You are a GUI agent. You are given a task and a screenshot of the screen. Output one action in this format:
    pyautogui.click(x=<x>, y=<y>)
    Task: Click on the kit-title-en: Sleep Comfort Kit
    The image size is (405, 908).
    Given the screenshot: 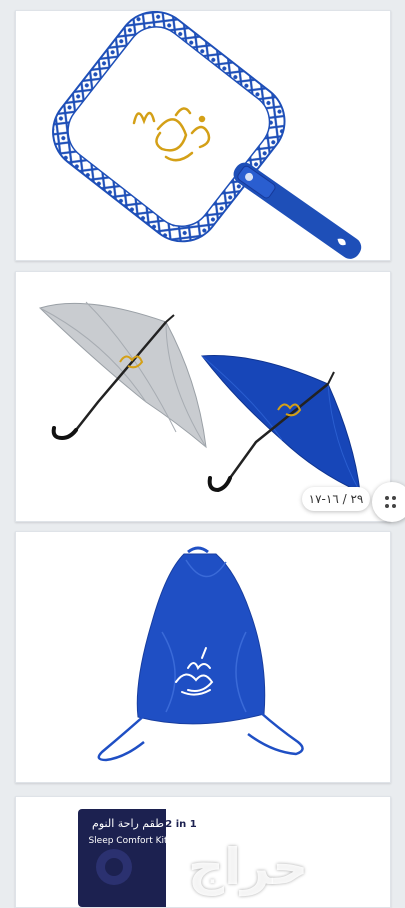 What is the action you would take?
    pyautogui.click(x=128, y=841)
    